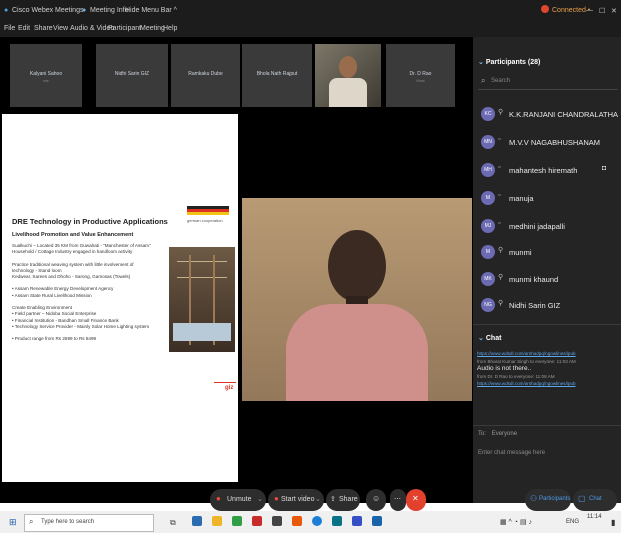  What do you see at coordinates (257, 521) in the screenshot?
I see `mail-icon` at bounding box center [257, 521].